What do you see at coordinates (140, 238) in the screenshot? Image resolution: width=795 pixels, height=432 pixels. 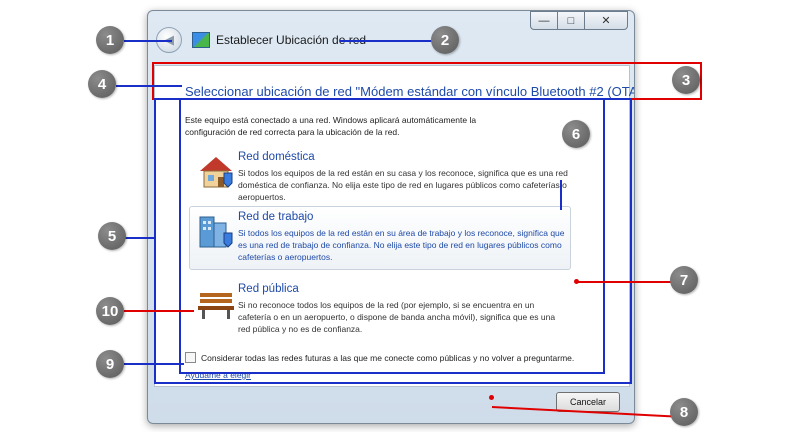 I see `callout-5-line` at bounding box center [140, 238].